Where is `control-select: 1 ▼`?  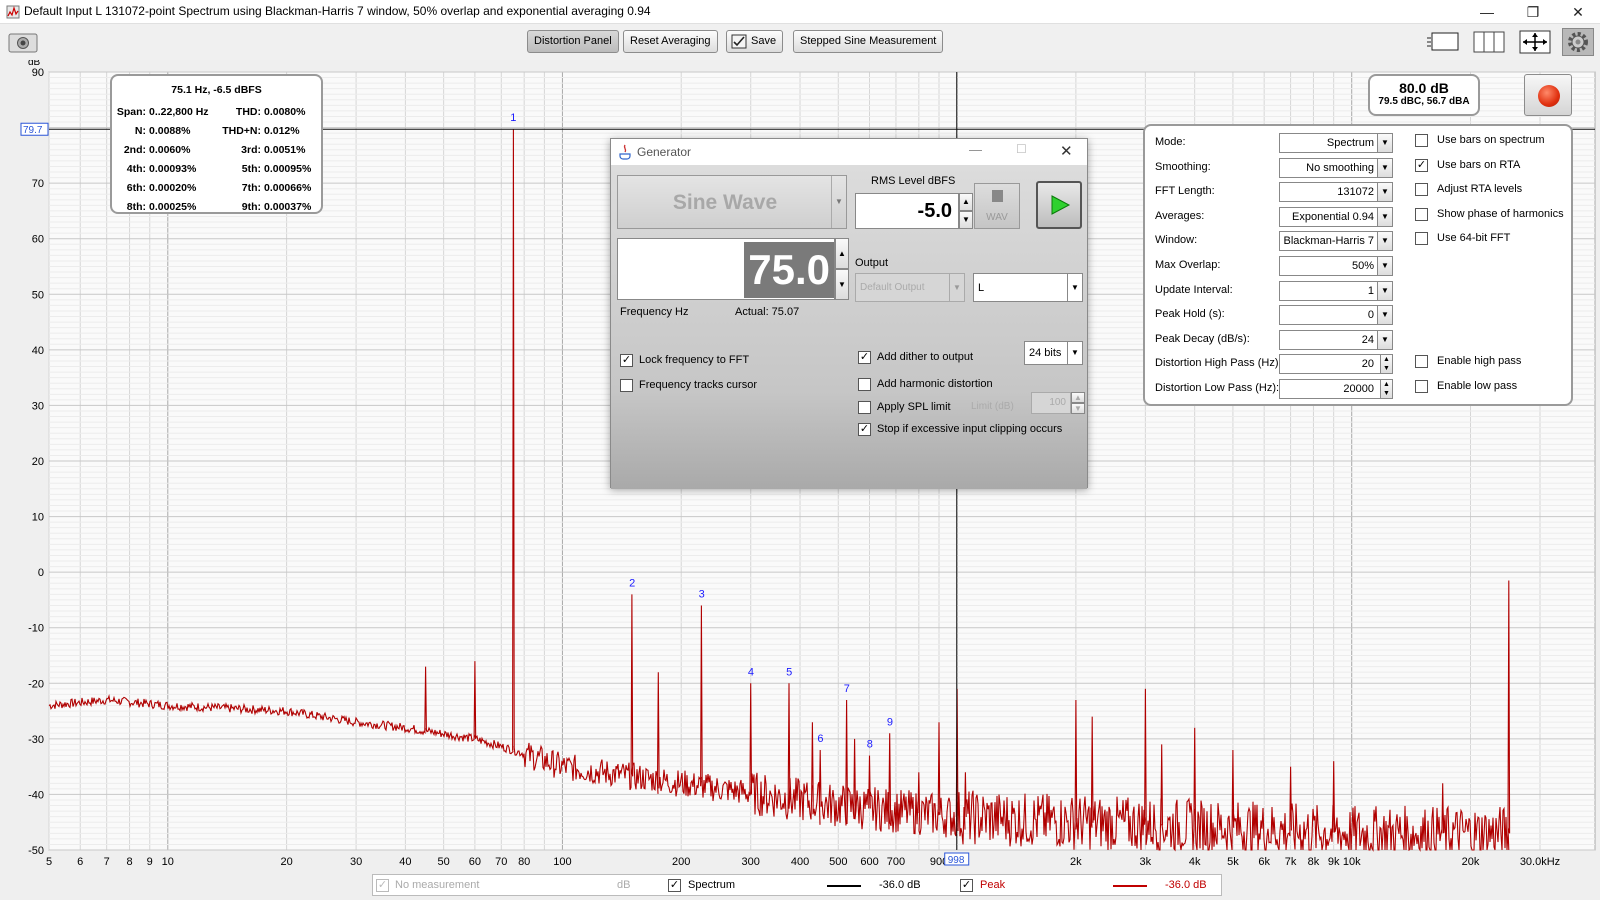
control-select: 1 ▼ is located at coordinates (1336, 290).